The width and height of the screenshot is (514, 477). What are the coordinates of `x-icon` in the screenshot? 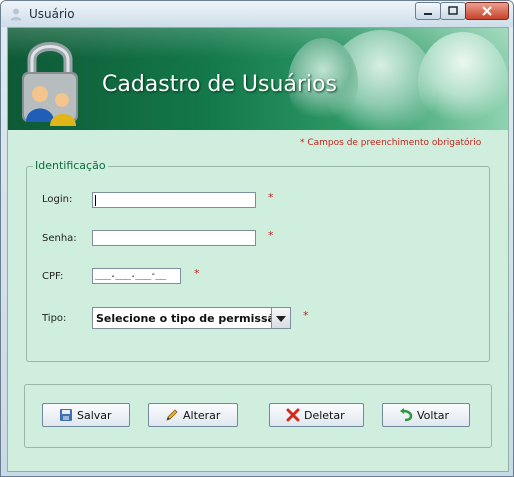 It's located at (293, 415).